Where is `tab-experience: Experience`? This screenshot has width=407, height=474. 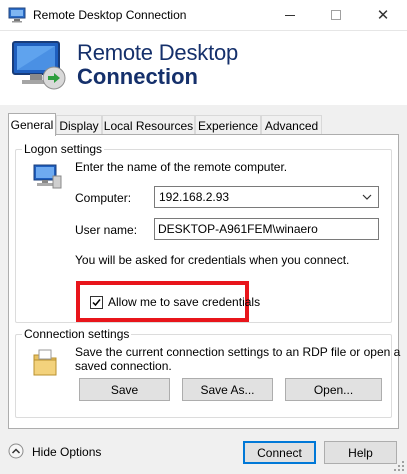
tab-experience: Experience is located at coordinates (228, 125).